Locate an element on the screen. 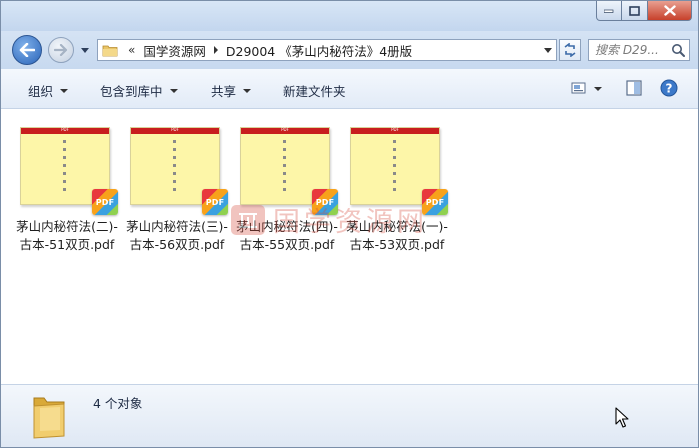 This screenshot has width=699, height=448. breadcrumb-separator-icon is located at coordinates (215, 50).